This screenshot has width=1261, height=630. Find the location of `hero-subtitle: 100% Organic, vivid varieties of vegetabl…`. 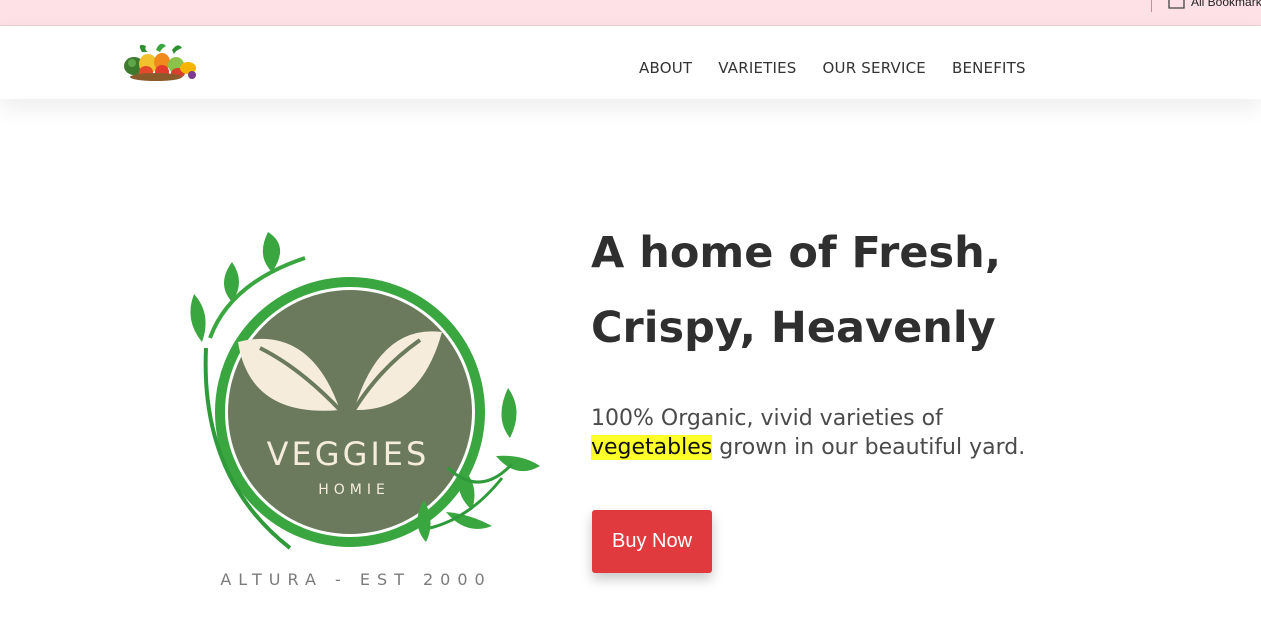

hero-subtitle: 100% Organic, vivid varieties of vegetabl… is located at coordinates (826, 433).